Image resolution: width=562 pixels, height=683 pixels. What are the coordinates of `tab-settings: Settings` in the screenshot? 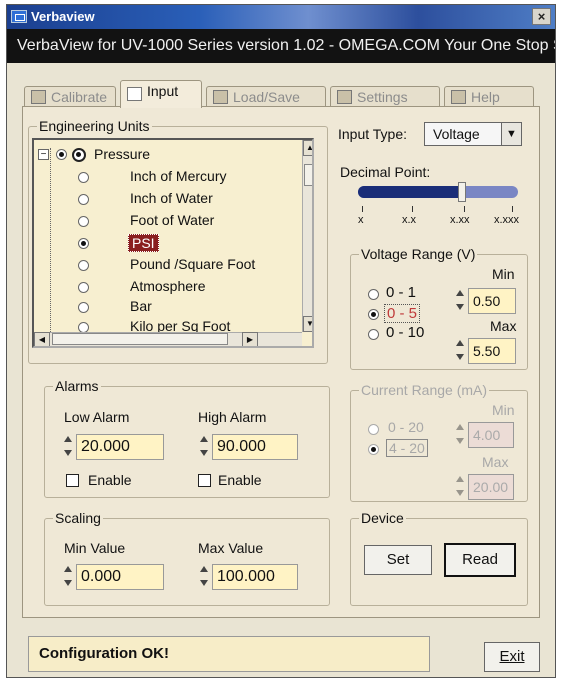 It's located at (385, 97).